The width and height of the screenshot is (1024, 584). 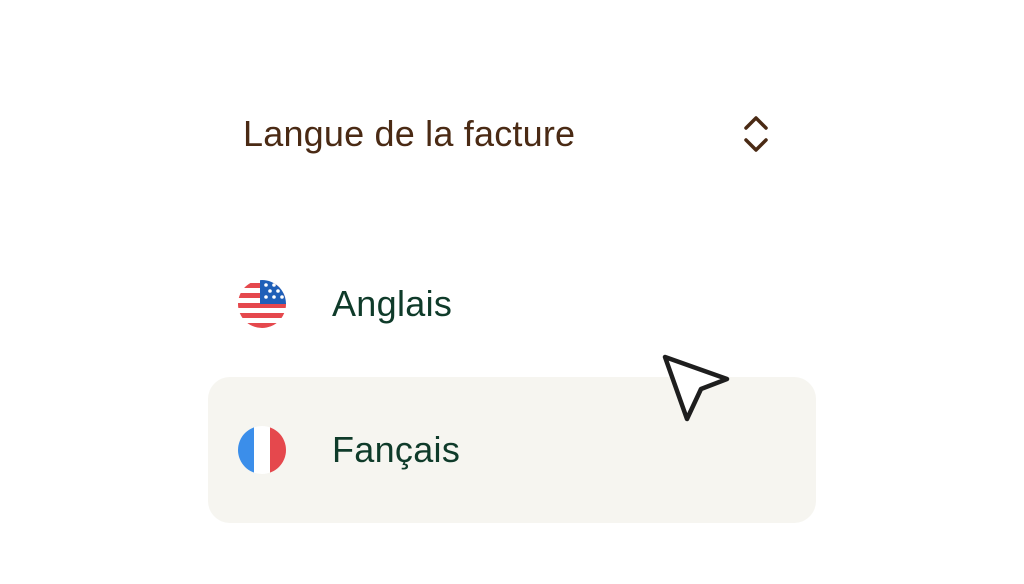 I want to click on select-label: Langue de la facture, so click(x=409, y=133).